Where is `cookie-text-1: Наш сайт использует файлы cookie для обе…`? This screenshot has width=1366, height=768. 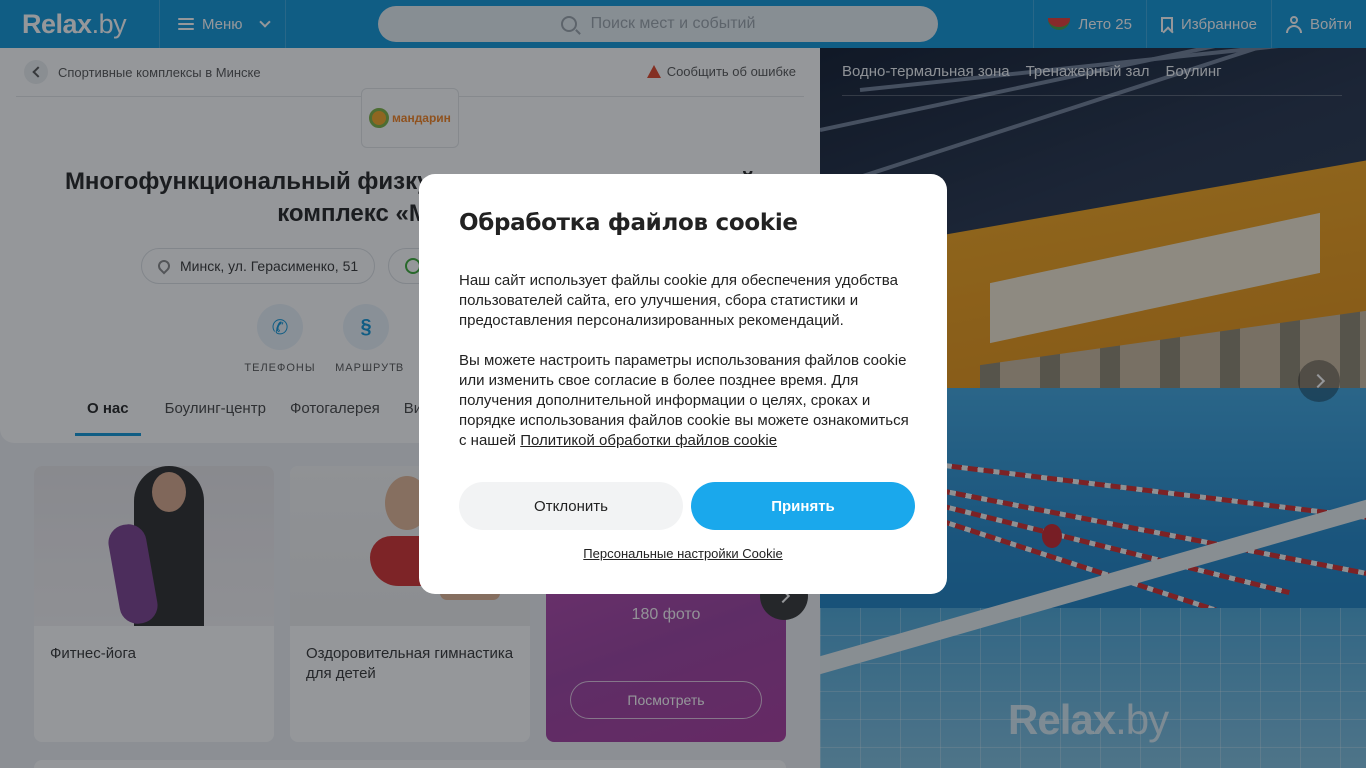 cookie-text-1: Наш сайт использует файлы cookie для обе… is located at coordinates (678, 300).